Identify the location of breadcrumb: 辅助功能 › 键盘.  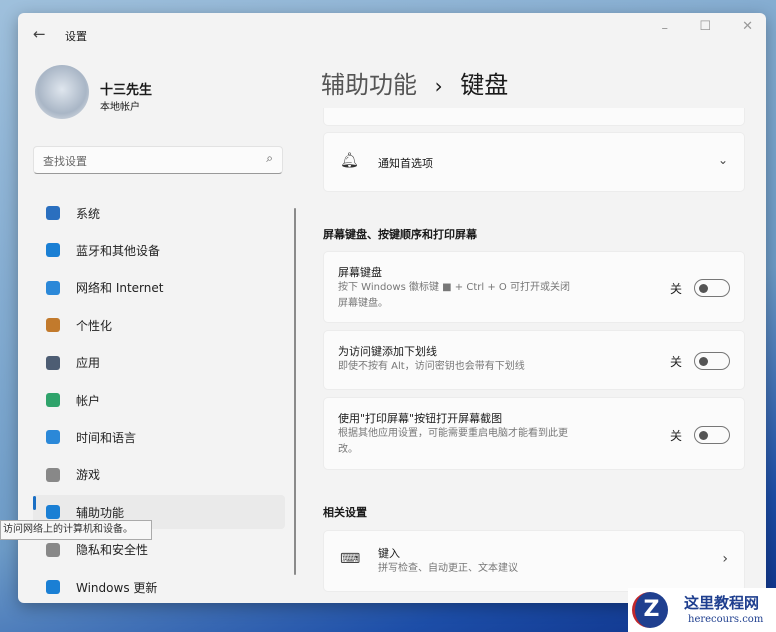
(414, 82).